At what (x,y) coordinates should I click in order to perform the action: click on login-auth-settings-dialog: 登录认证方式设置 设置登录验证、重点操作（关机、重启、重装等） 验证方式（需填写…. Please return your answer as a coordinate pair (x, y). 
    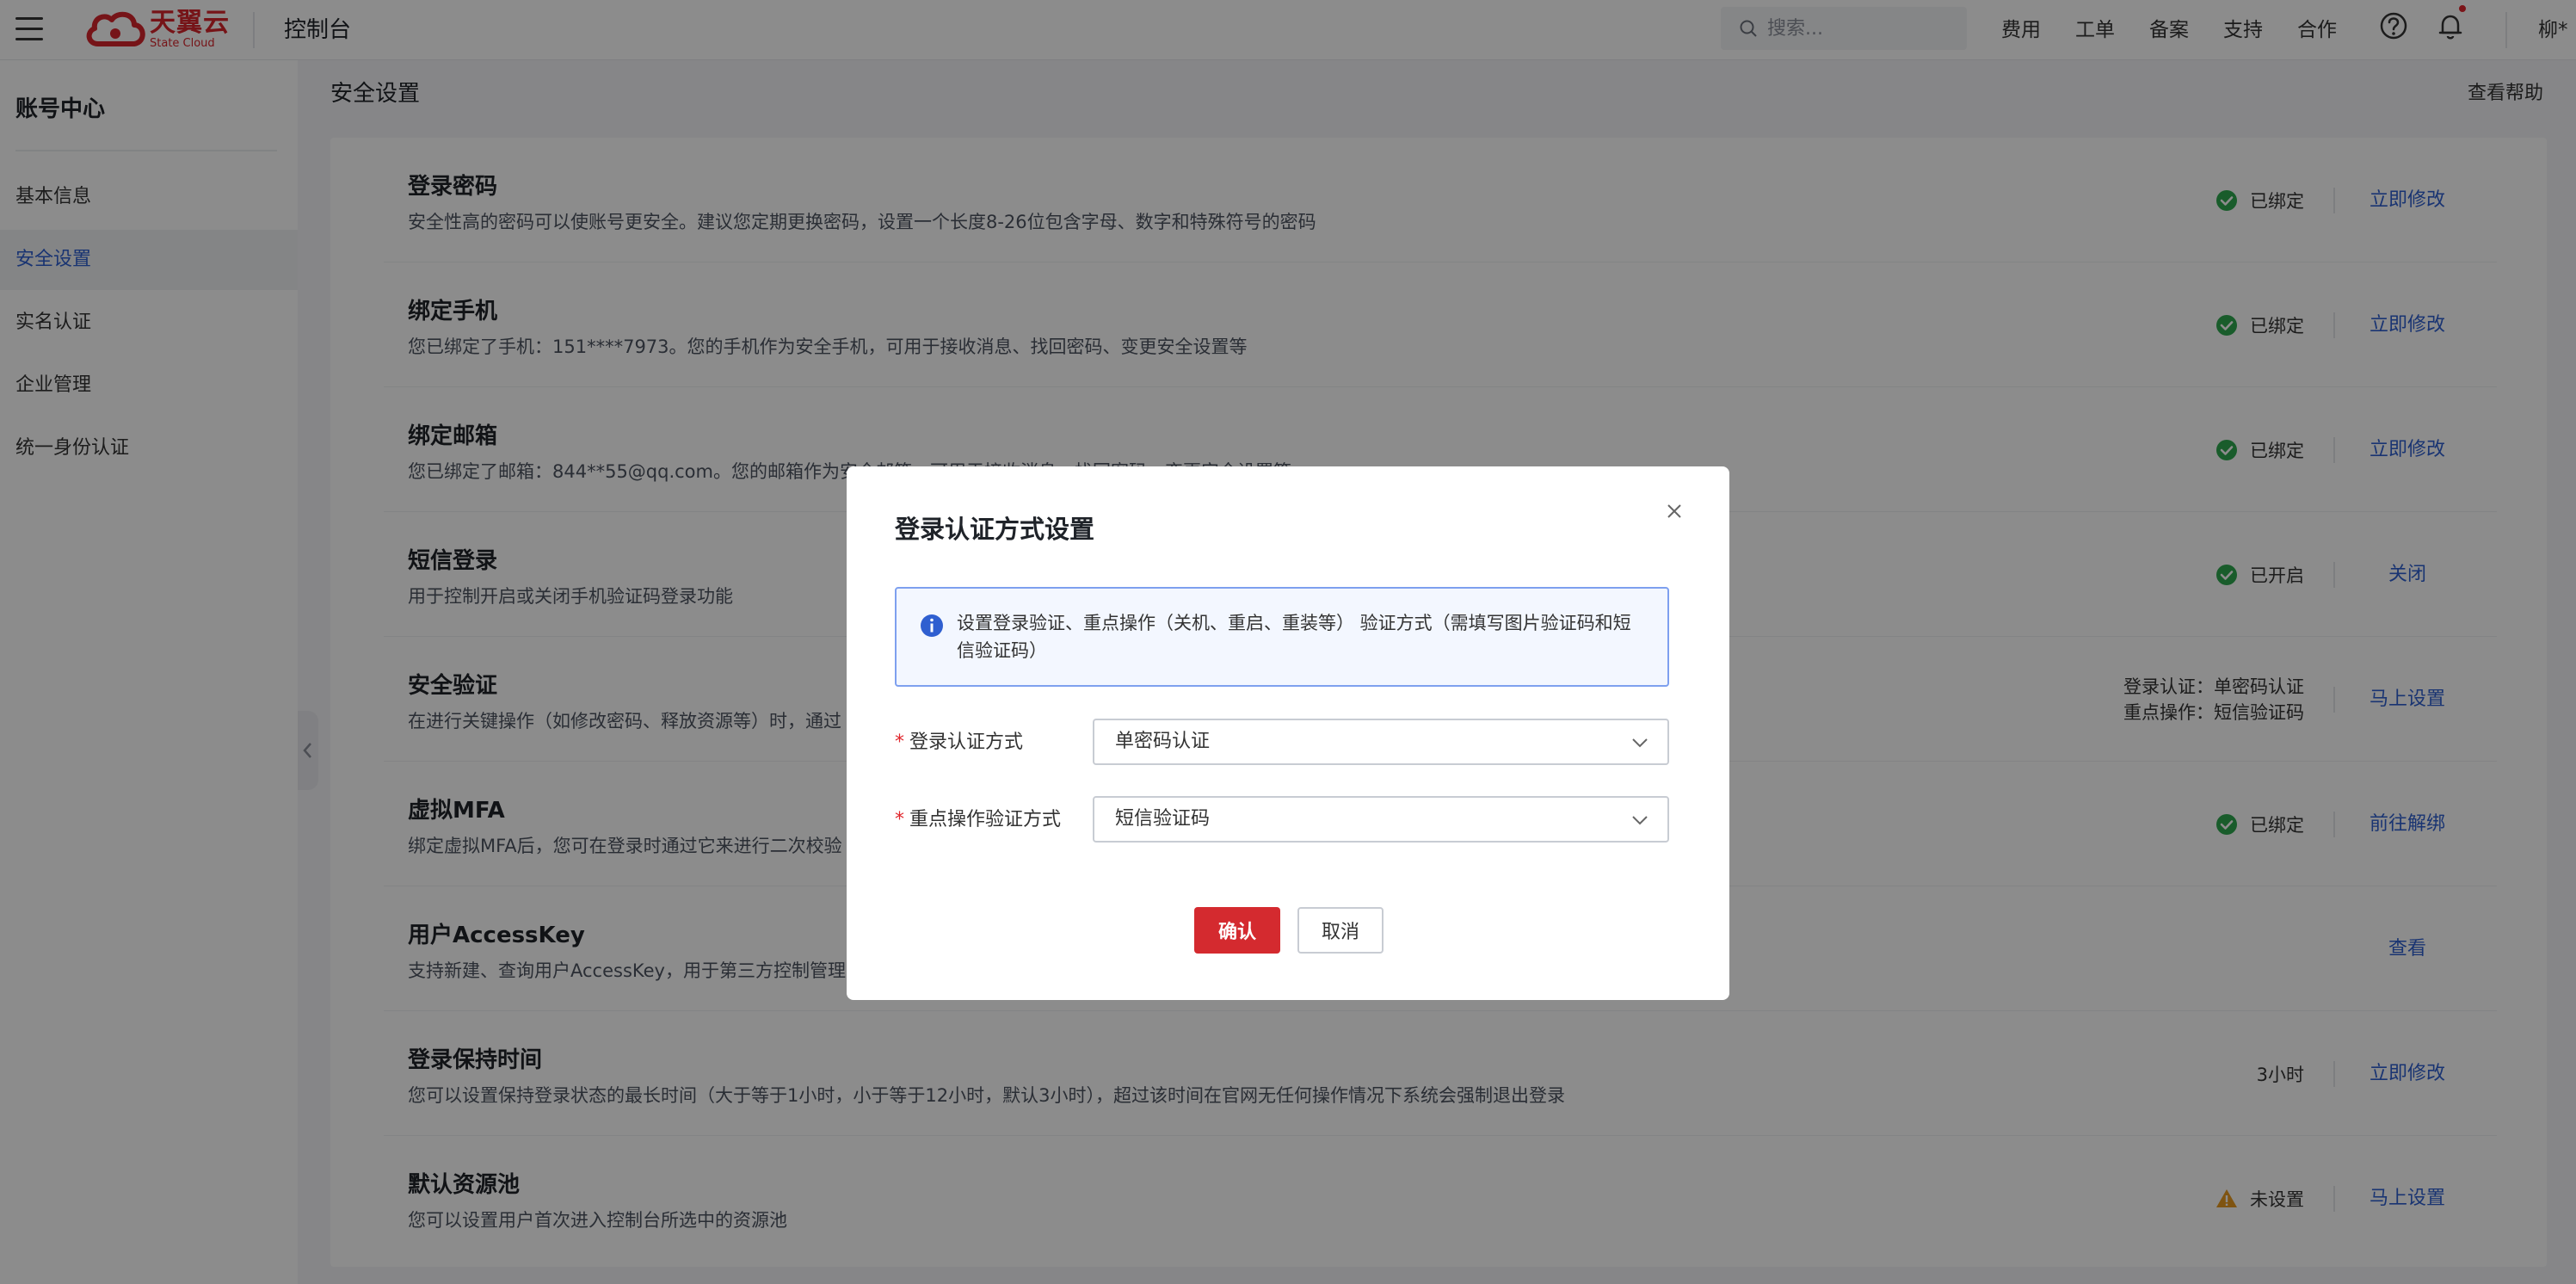
    Looking at the image, I should click on (1288, 733).